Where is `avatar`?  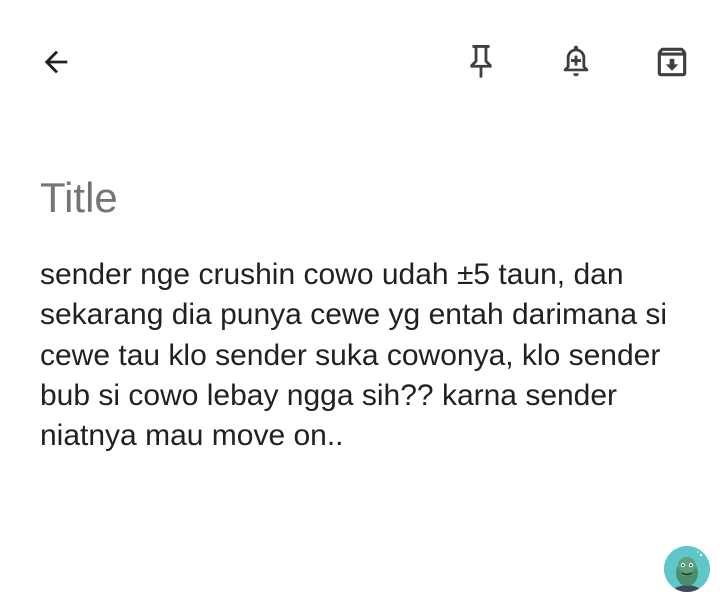
avatar is located at coordinates (687, 569).